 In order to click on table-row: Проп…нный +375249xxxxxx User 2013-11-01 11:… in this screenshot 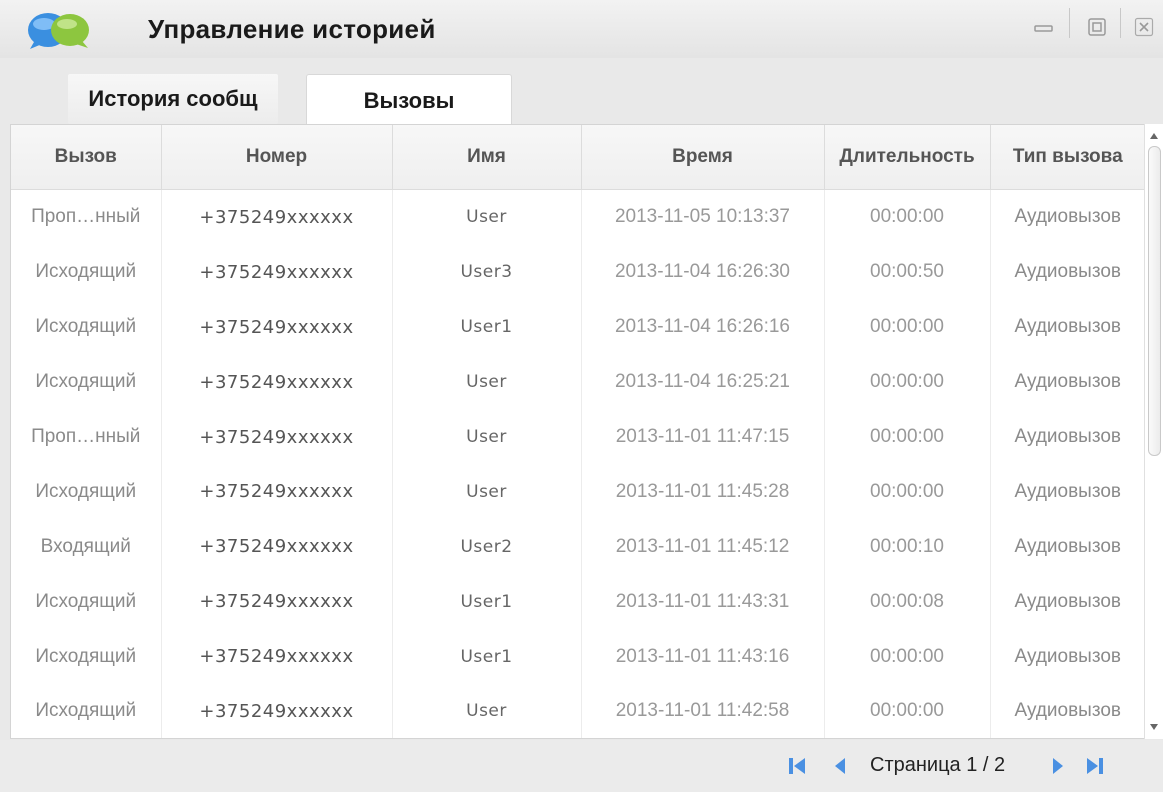, I will do `click(577, 437)`.